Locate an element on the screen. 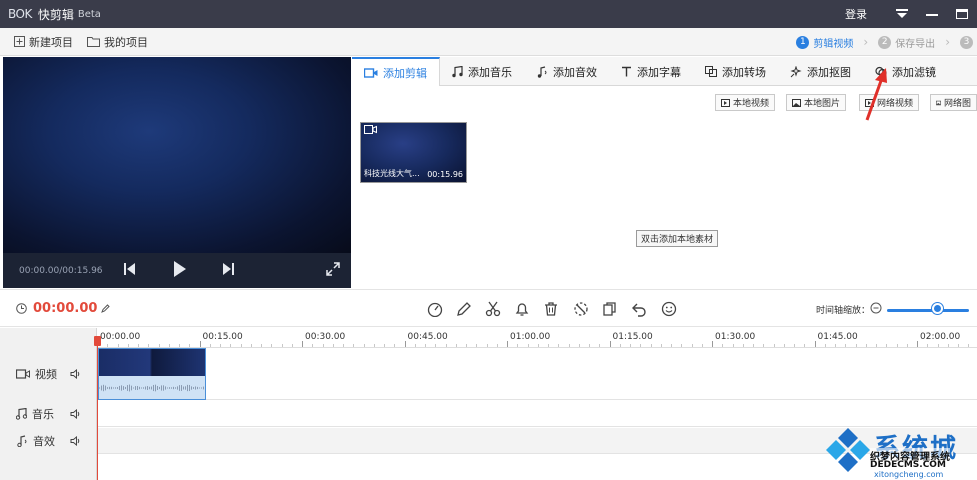 Image resolution: width=977 pixels, height=480 pixels. crop-icon is located at coordinates (581, 309).